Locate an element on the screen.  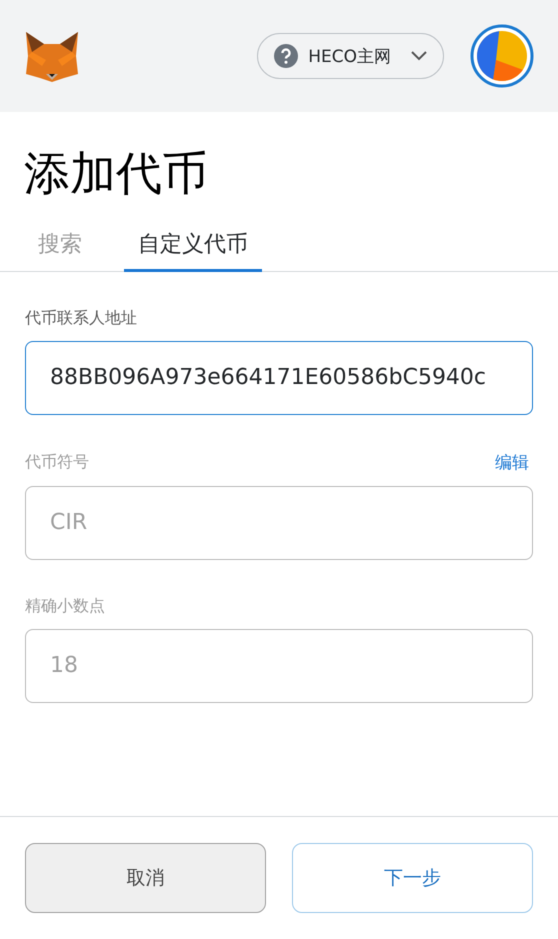
field-label: 精确小数点 is located at coordinates (65, 606).